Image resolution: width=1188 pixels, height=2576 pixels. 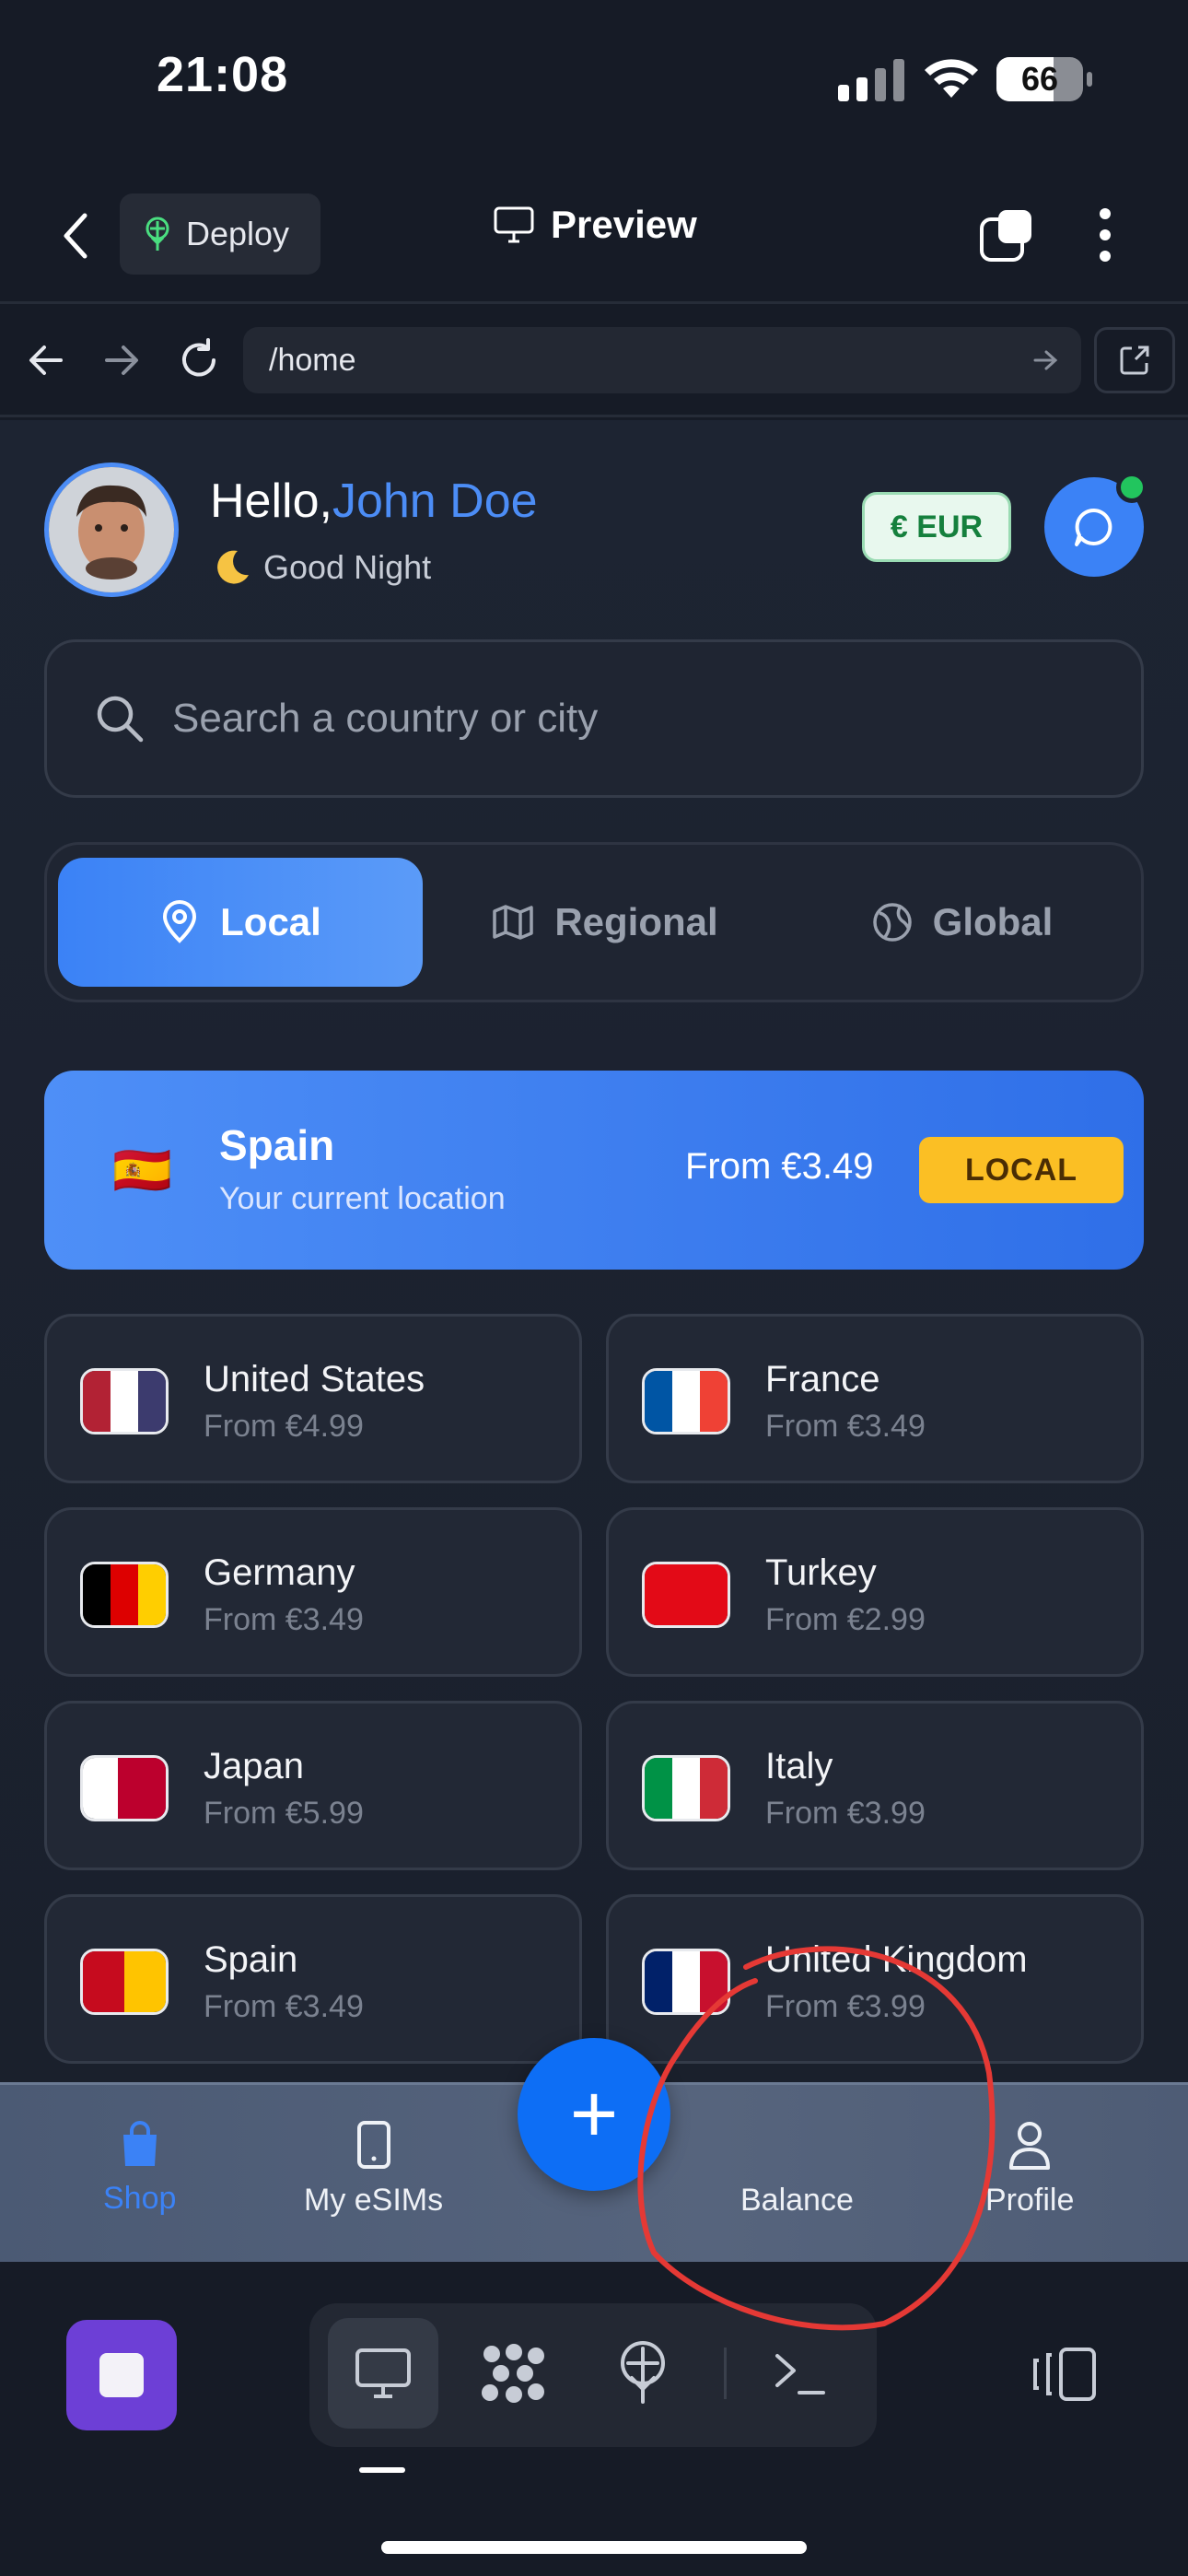 I want to click on nav-profile: Profile, so click(x=1029, y=2169).